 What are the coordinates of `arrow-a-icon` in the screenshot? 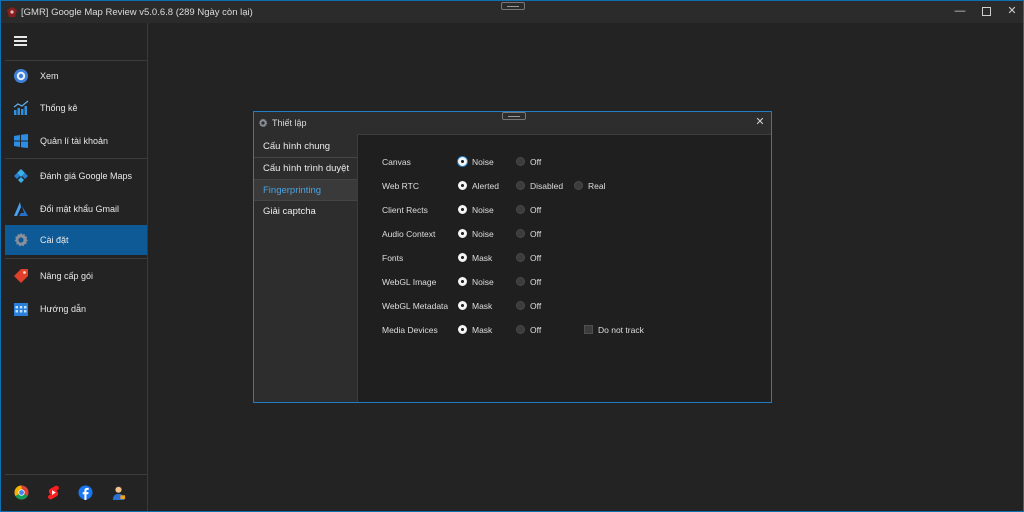 It's located at (21, 209).